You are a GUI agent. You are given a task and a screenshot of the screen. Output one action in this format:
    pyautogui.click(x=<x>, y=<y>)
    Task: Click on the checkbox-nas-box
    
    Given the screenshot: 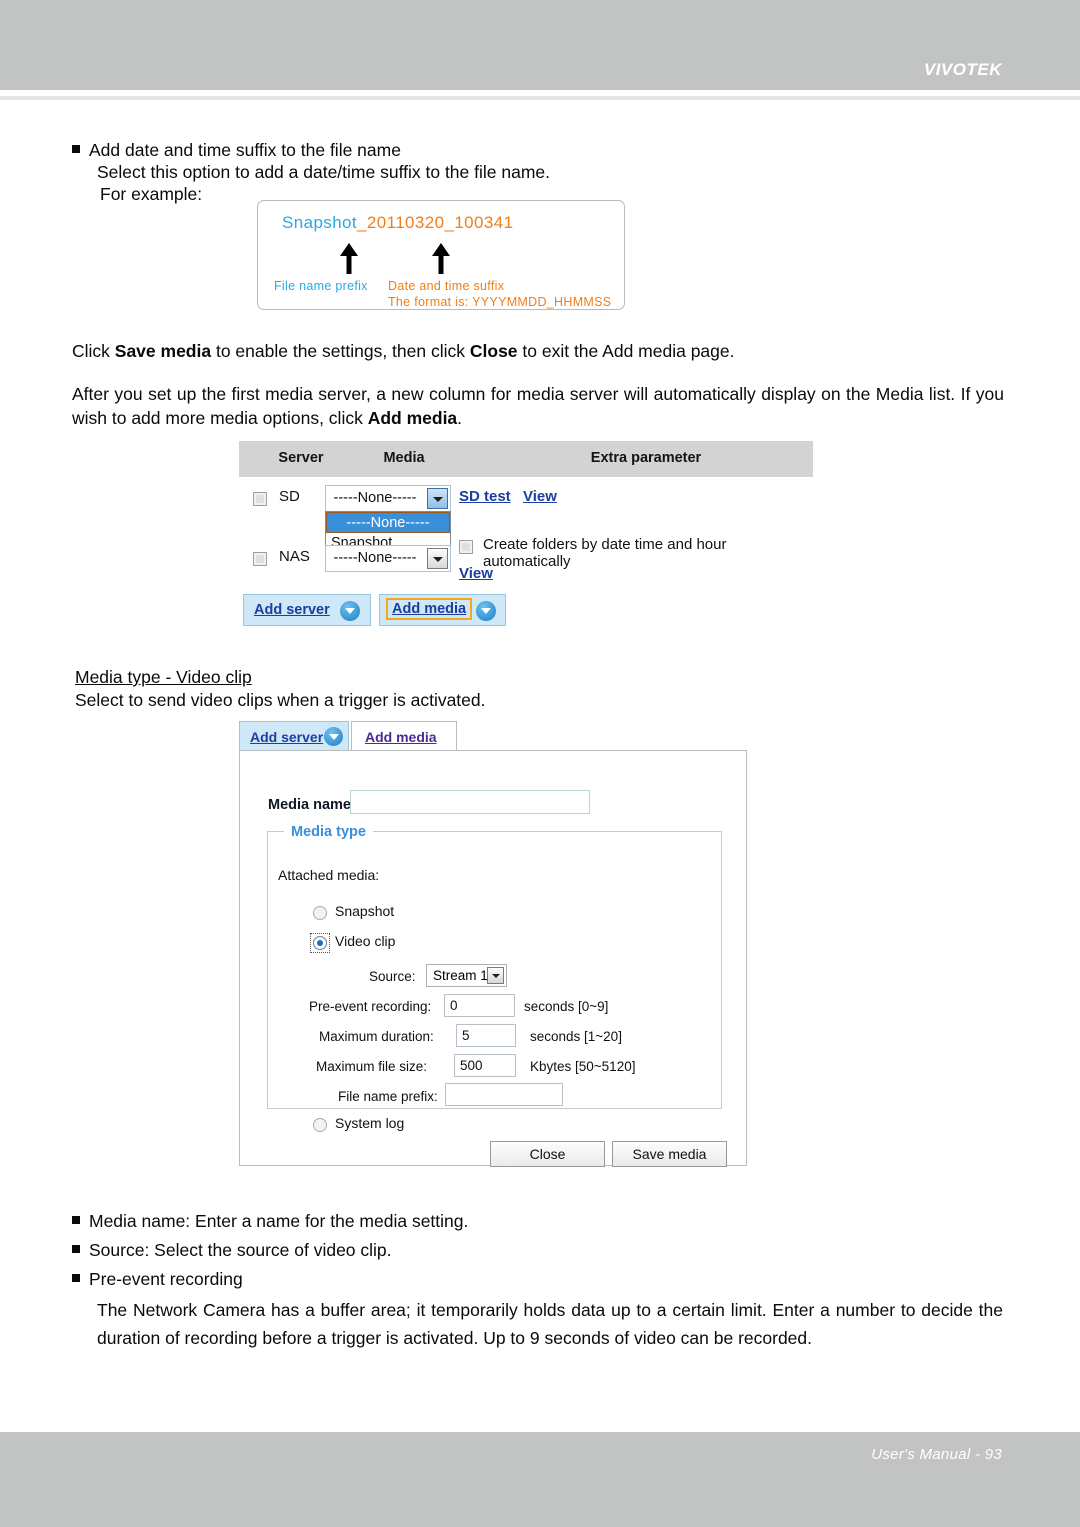 What is the action you would take?
    pyautogui.click(x=260, y=558)
    